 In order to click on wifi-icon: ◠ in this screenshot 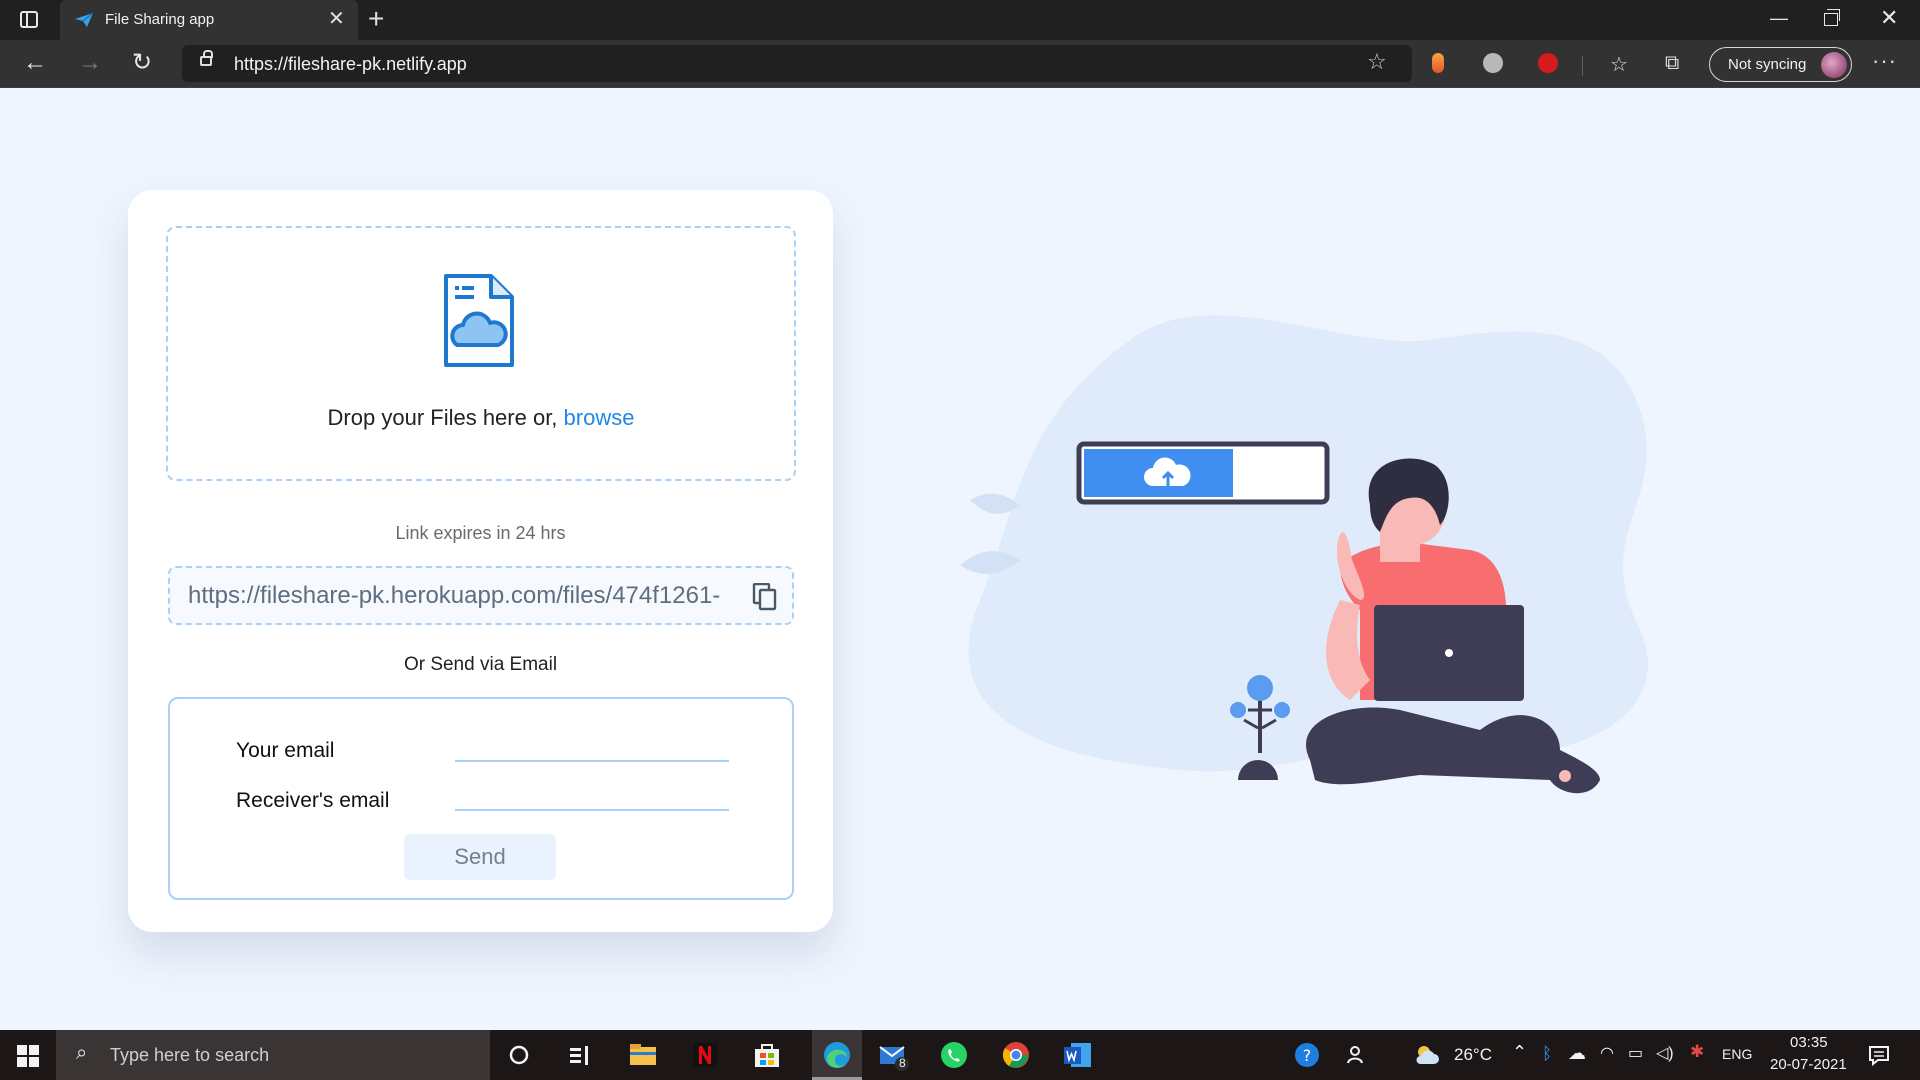, I will do `click(1607, 1053)`.